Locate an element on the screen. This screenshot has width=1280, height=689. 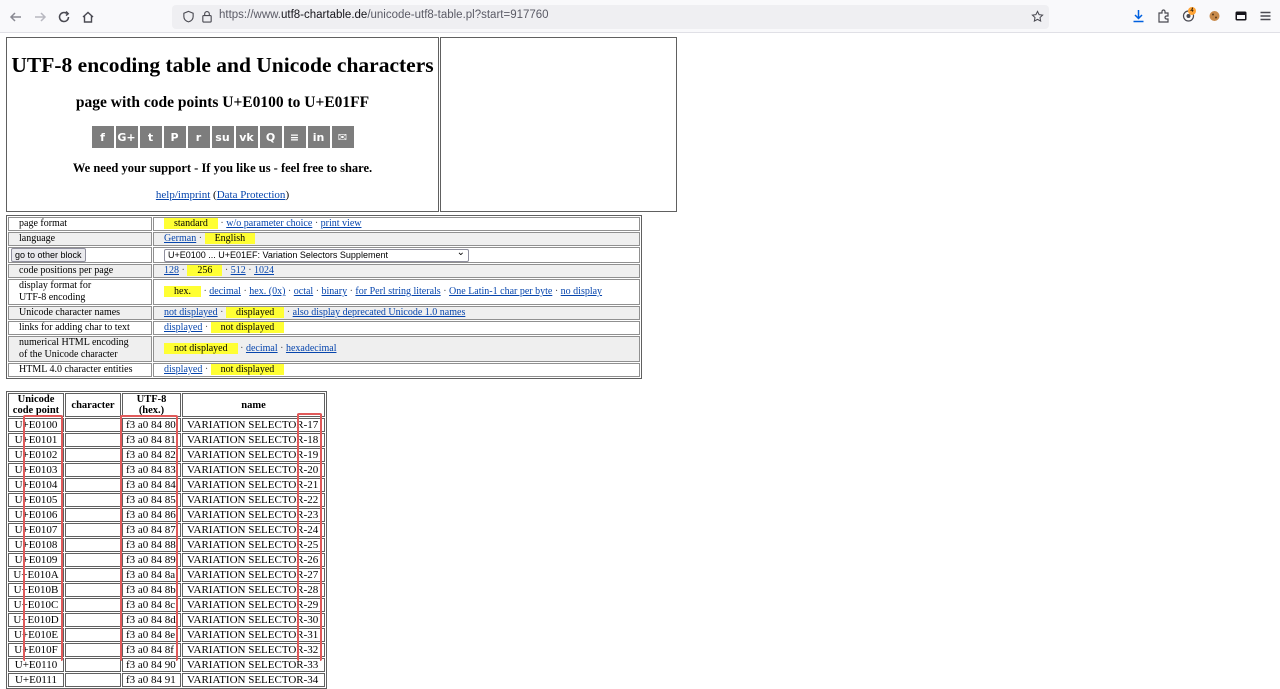
option-link: not displayed is located at coordinates (191, 312).